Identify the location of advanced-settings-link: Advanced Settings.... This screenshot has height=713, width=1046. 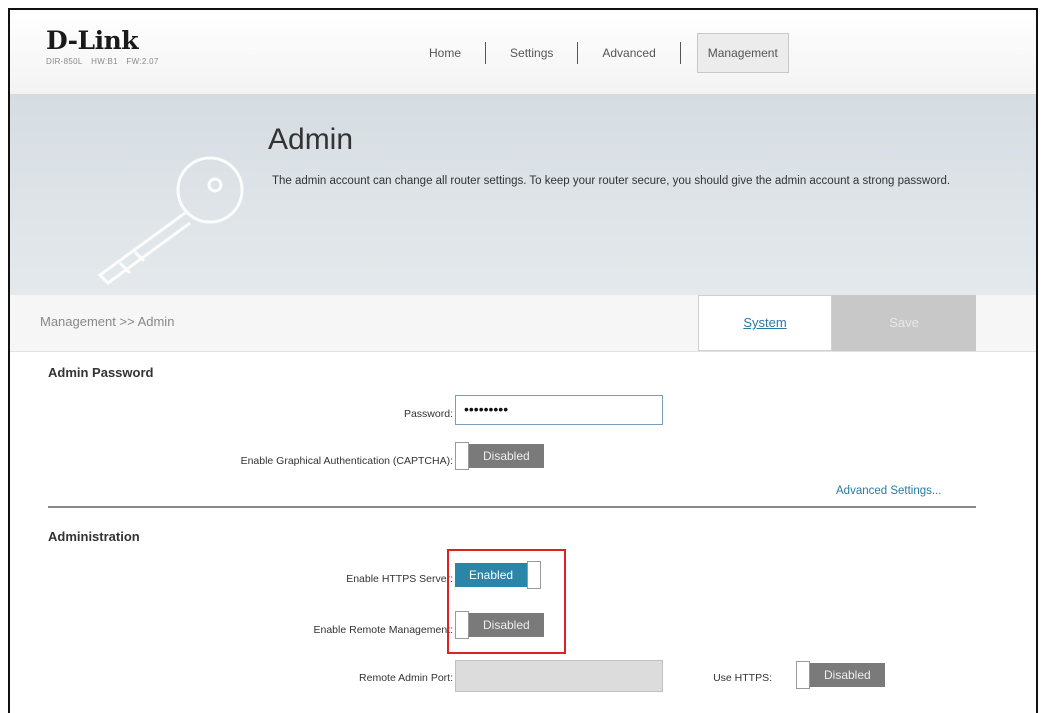
(888, 491).